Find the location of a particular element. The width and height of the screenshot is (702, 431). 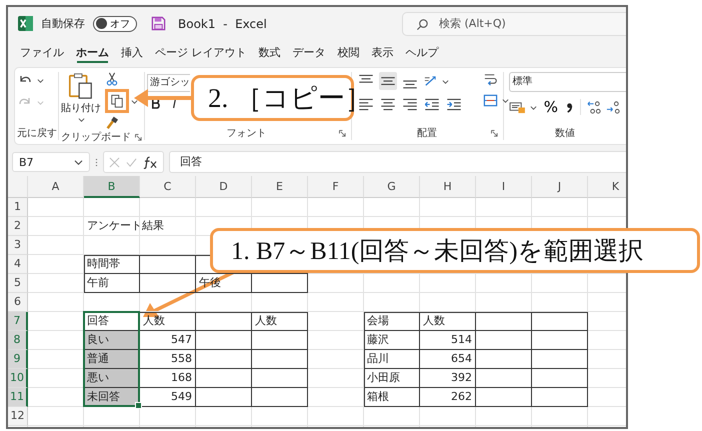

search-field: 検索 (Alt+Q) is located at coordinates (514, 24).